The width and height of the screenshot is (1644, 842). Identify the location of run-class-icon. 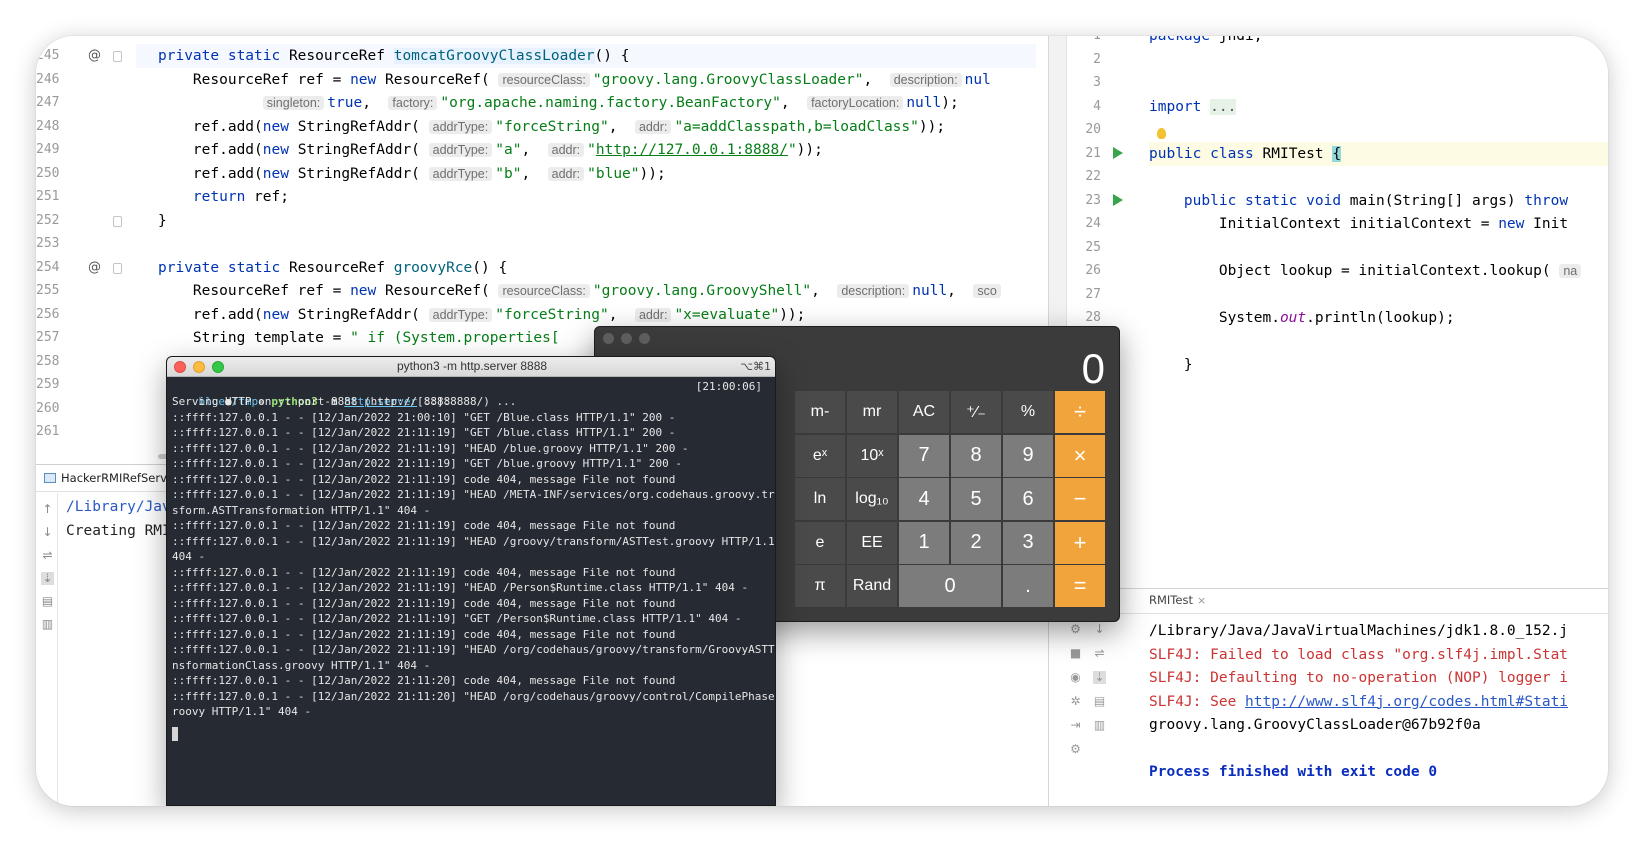
(1118, 153).